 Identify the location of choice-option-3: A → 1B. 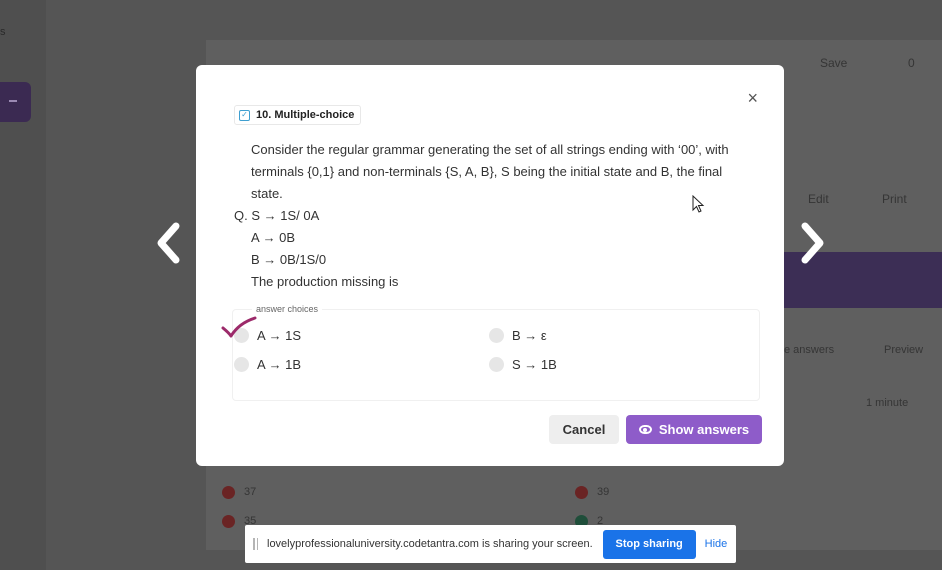
(267, 364).